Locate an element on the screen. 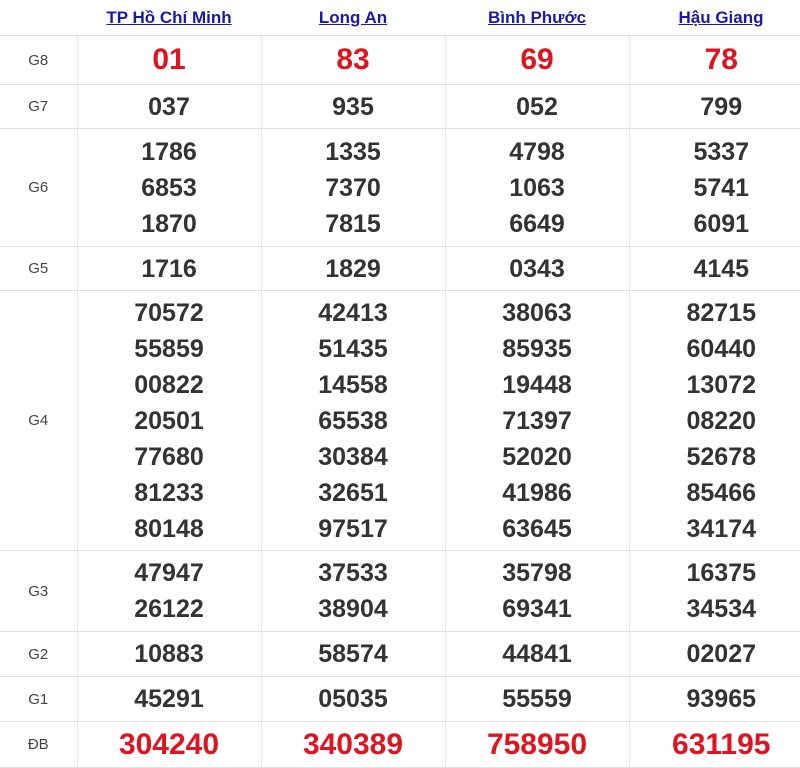 The width and height of the screenshot is (800, 768). prize-cell: 02027 is located at coordinates (714, 654).